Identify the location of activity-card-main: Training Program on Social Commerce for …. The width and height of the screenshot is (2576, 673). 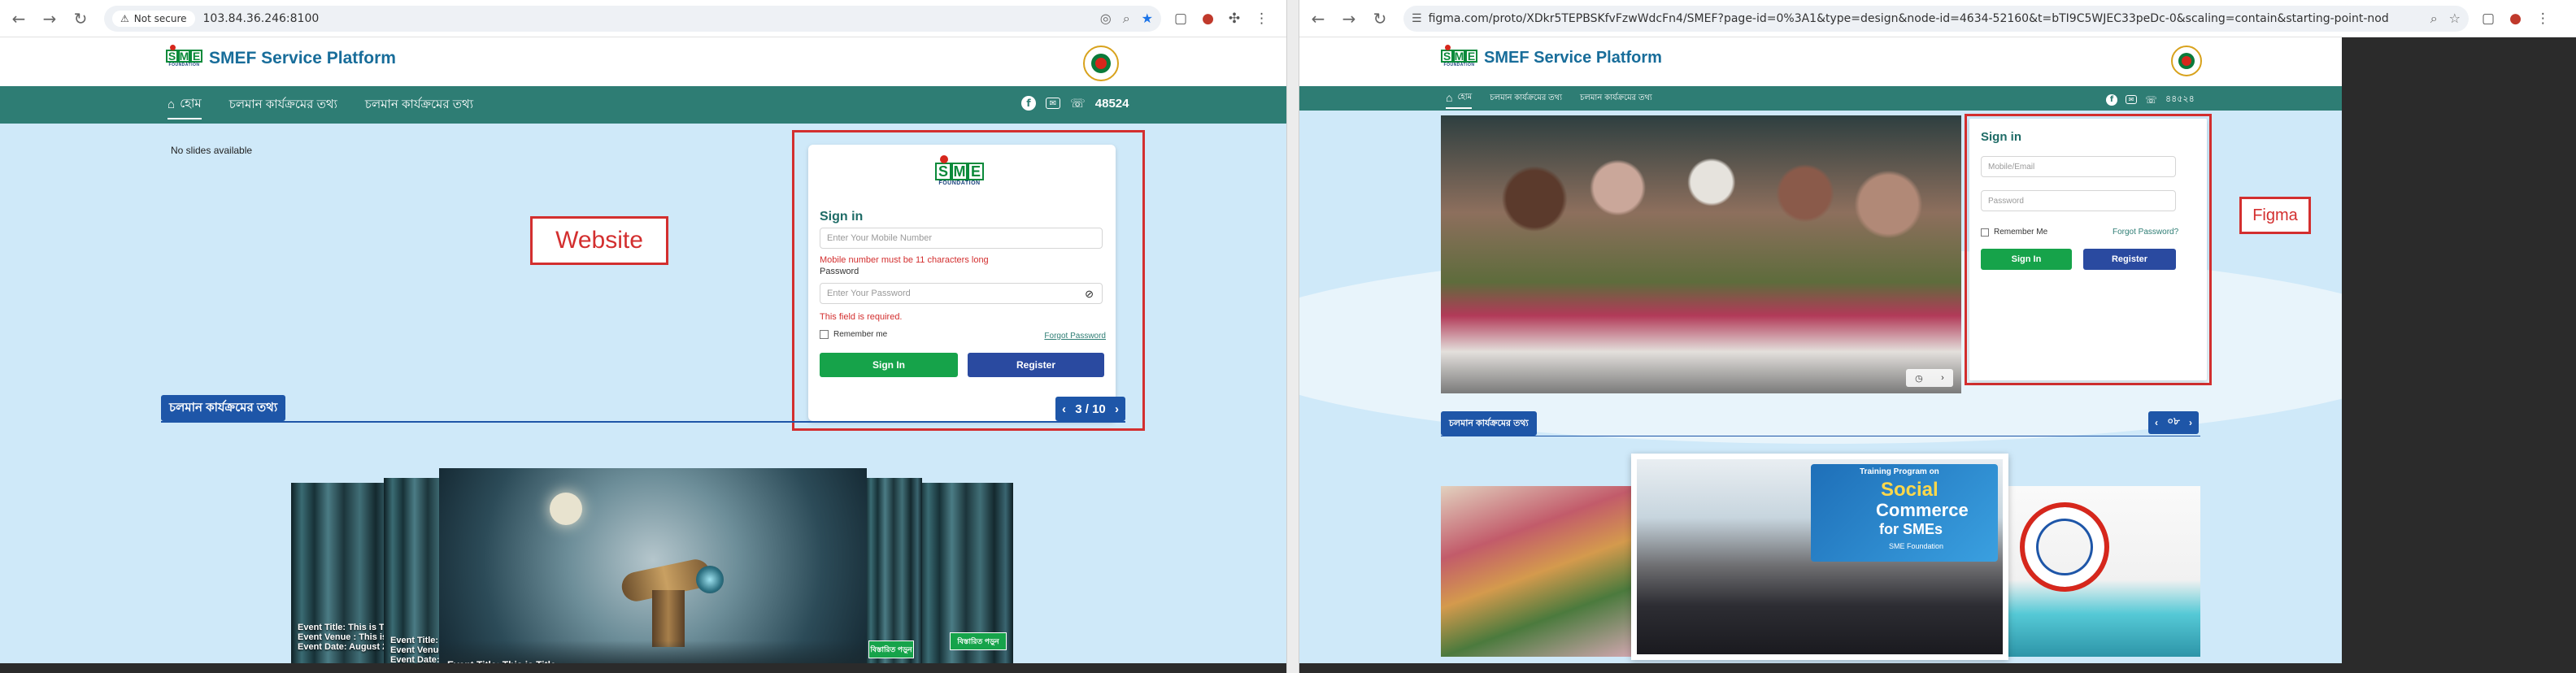
(1820, 557).